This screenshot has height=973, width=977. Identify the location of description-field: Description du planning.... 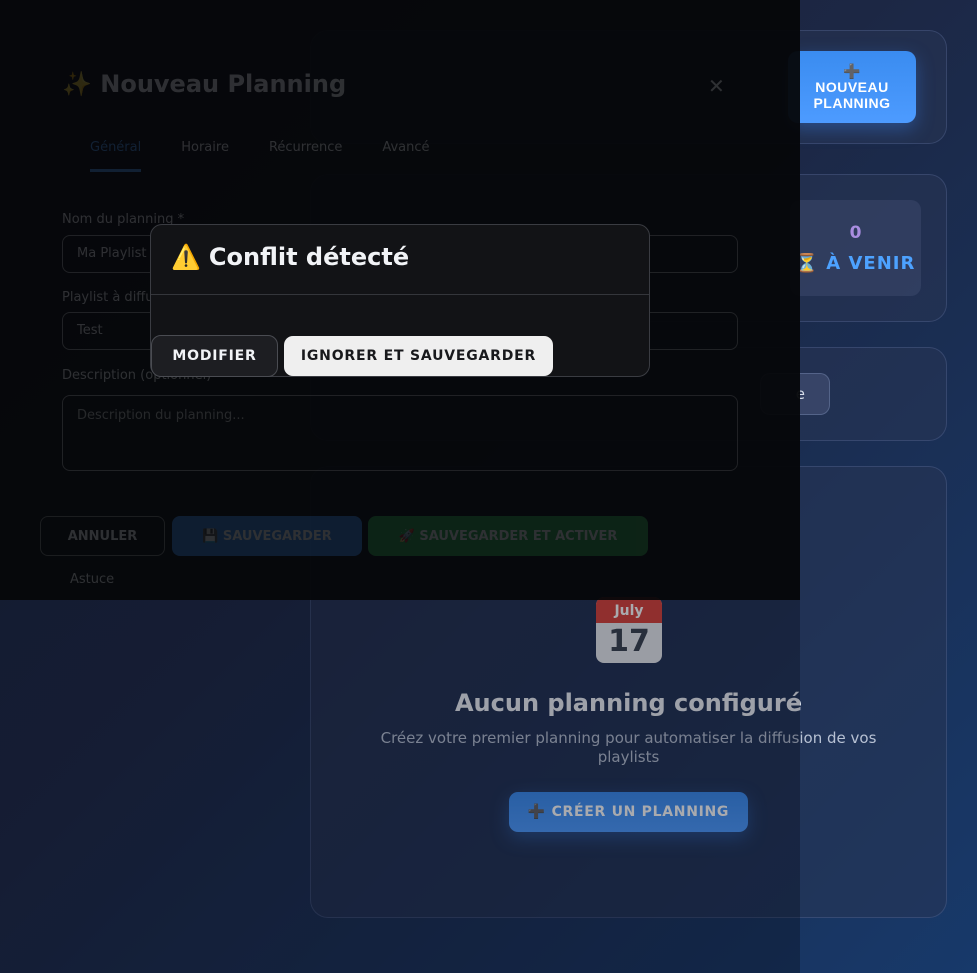
(400, 433).